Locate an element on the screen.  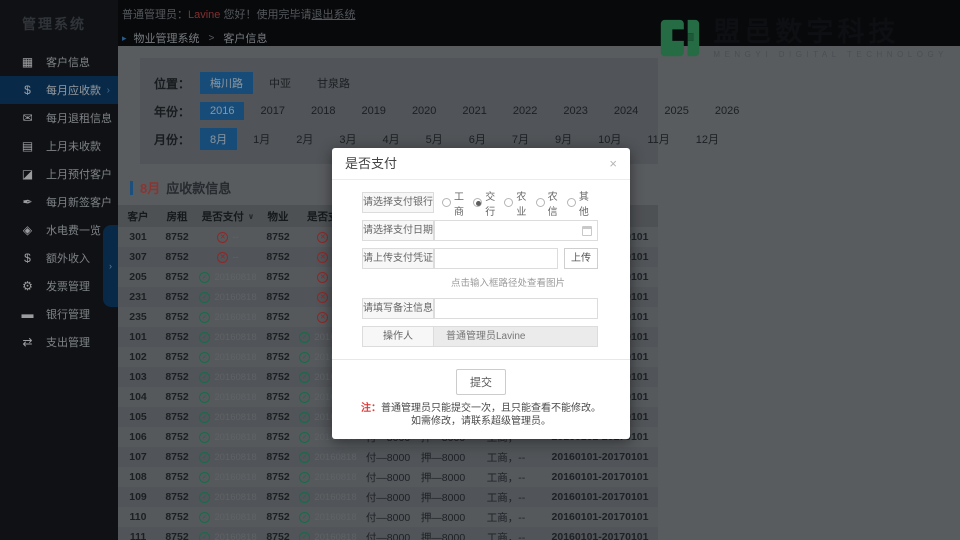
radio-label: 交行 is located at coordinates (490, 204).